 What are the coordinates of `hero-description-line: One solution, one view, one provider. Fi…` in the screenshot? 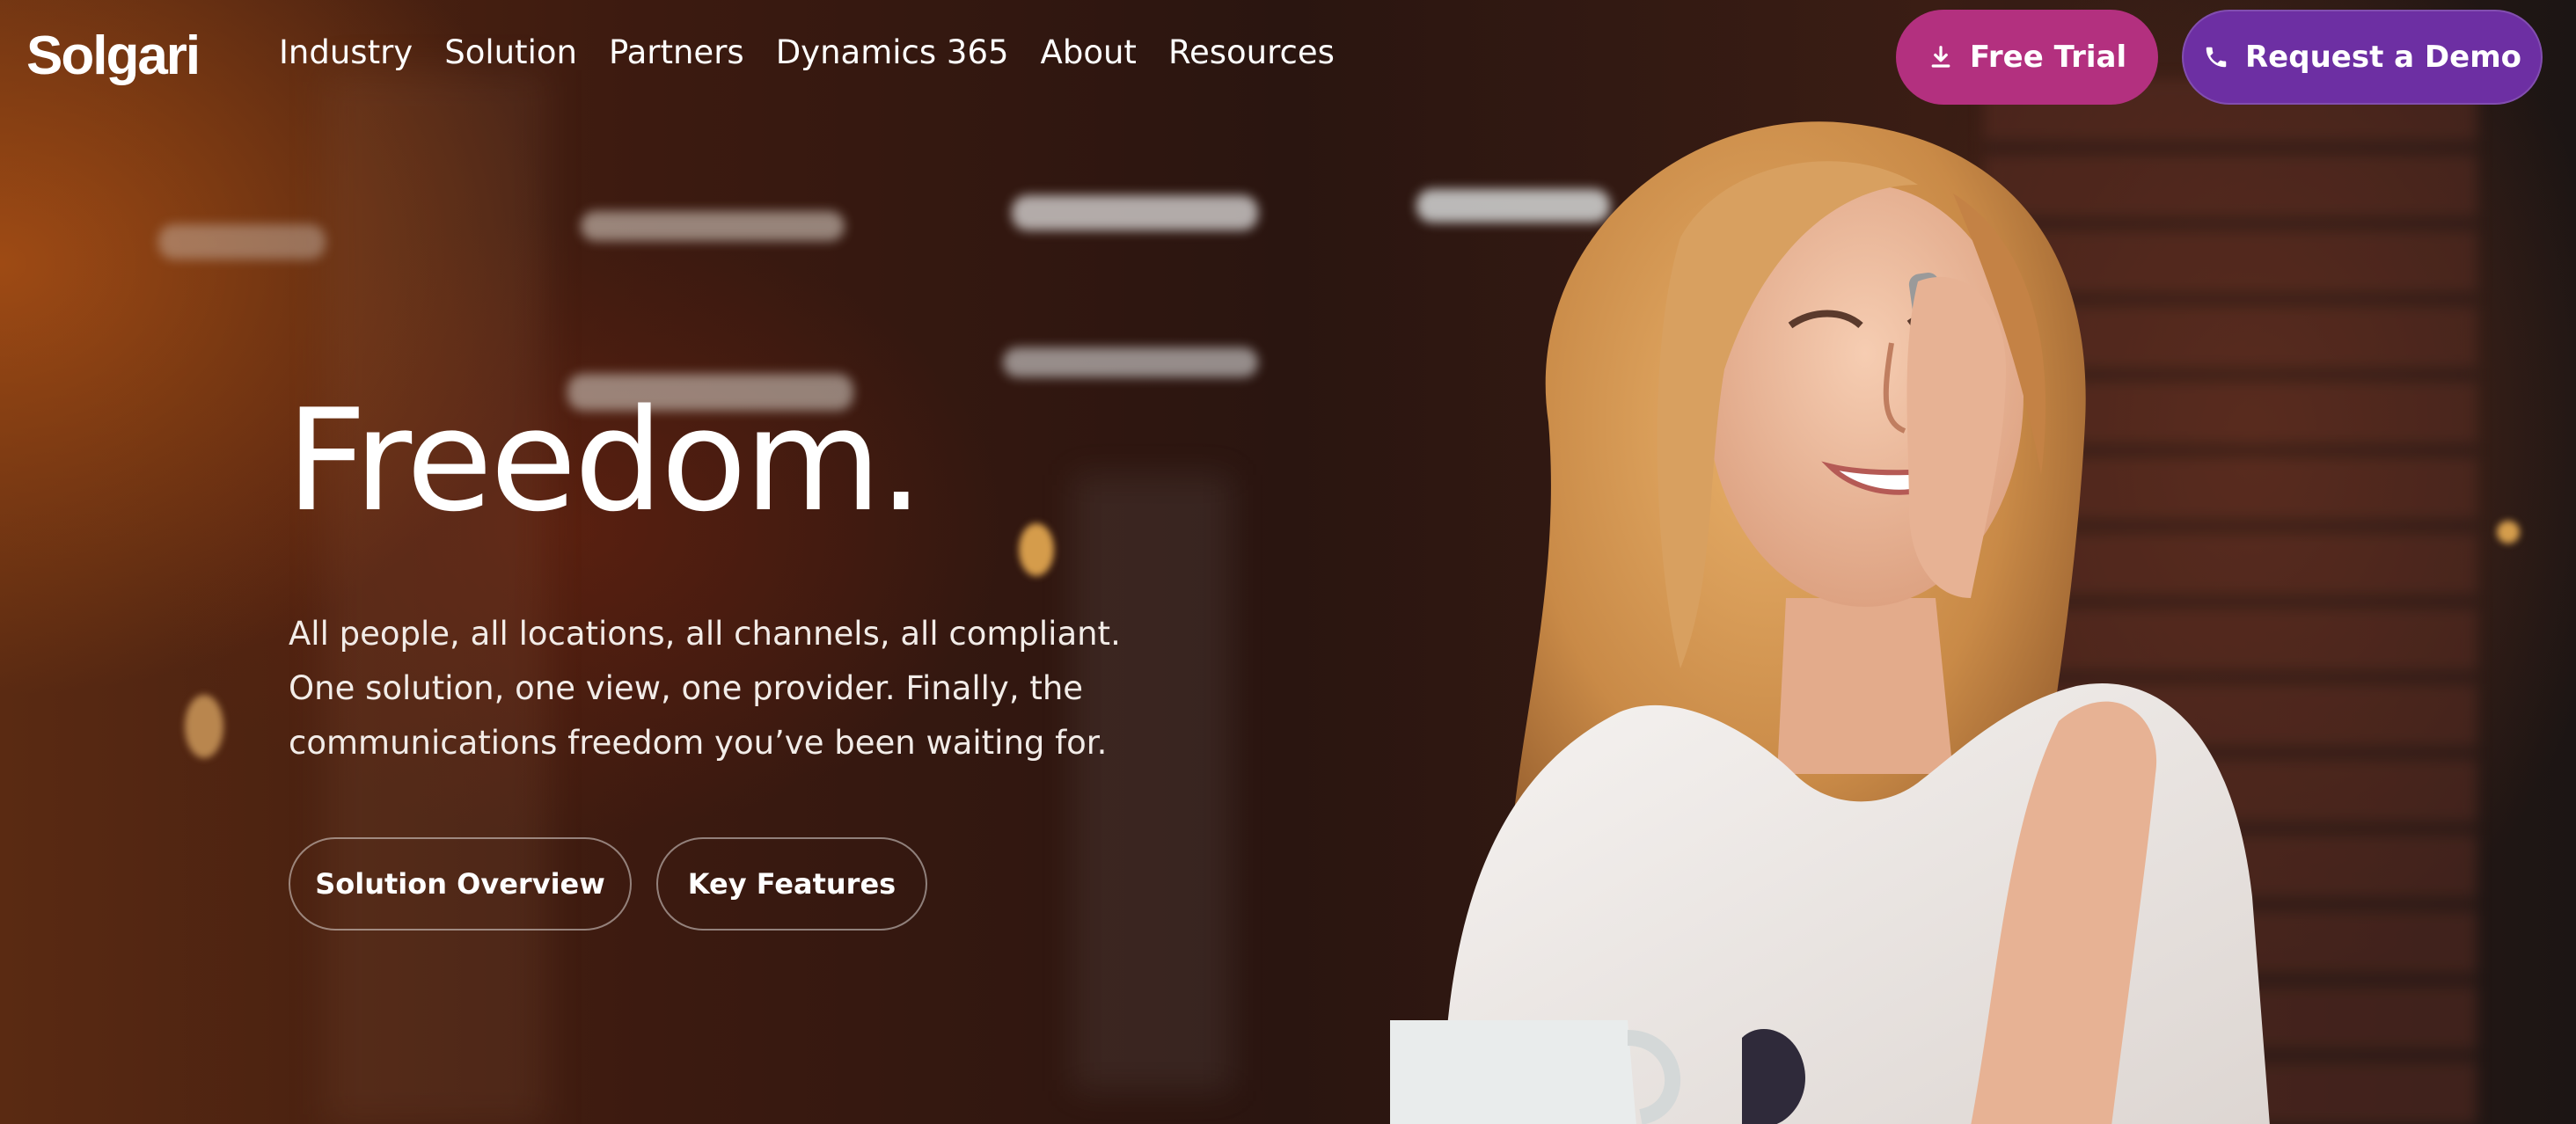 It's located at (686, 688).